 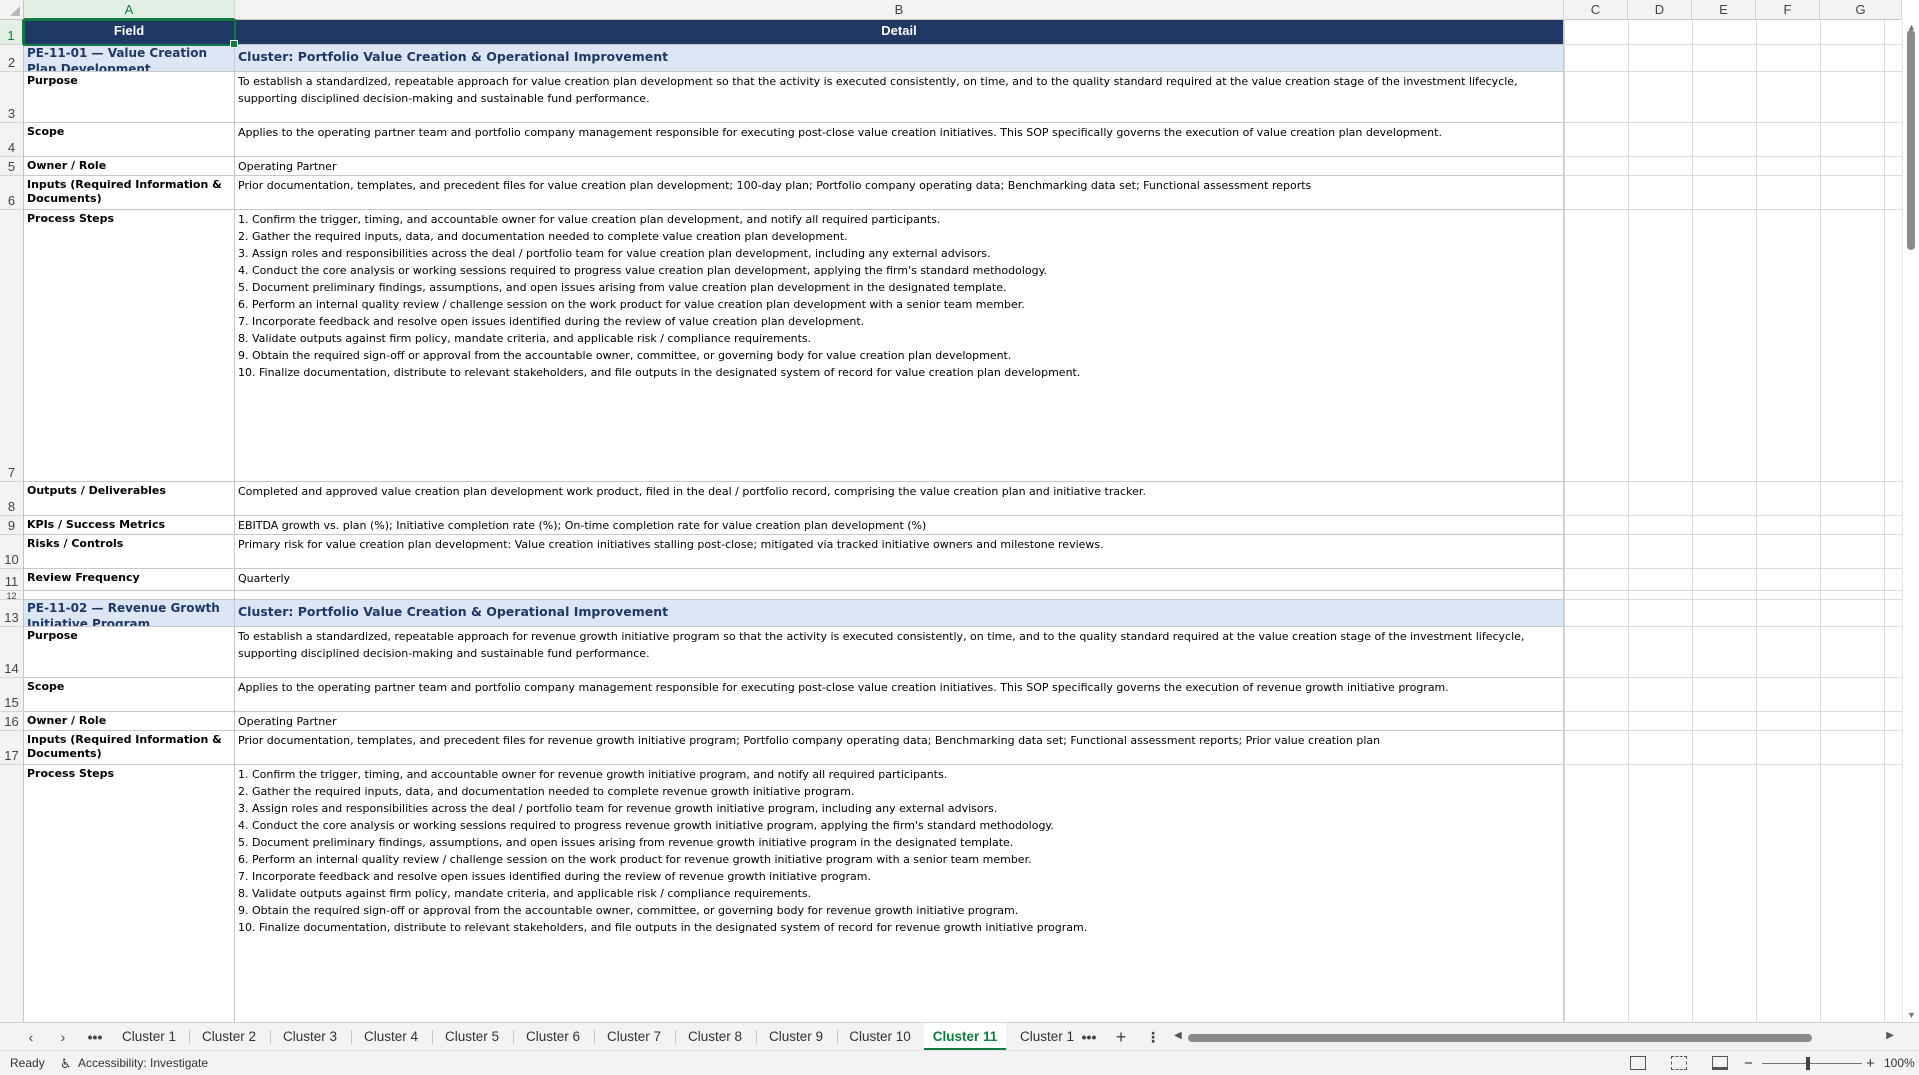 I want to click on row-header: 16, so click(x=12, y=721).